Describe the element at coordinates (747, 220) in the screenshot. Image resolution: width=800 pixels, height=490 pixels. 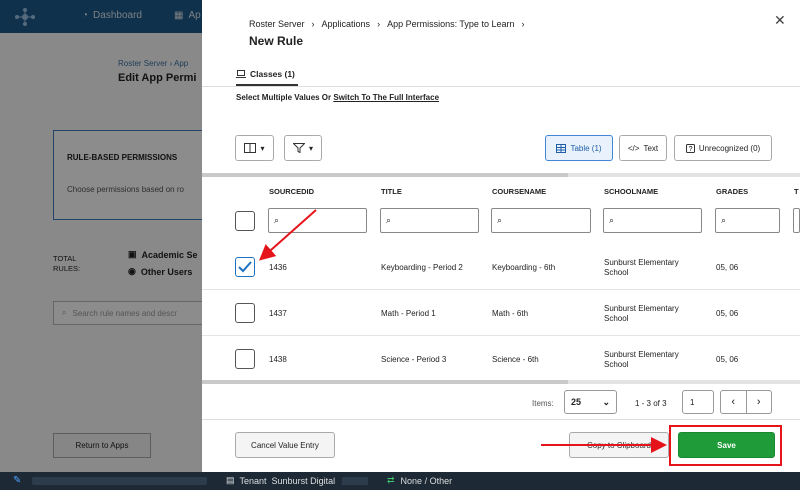
I see `filter-grades-input: ⌕` at that location.